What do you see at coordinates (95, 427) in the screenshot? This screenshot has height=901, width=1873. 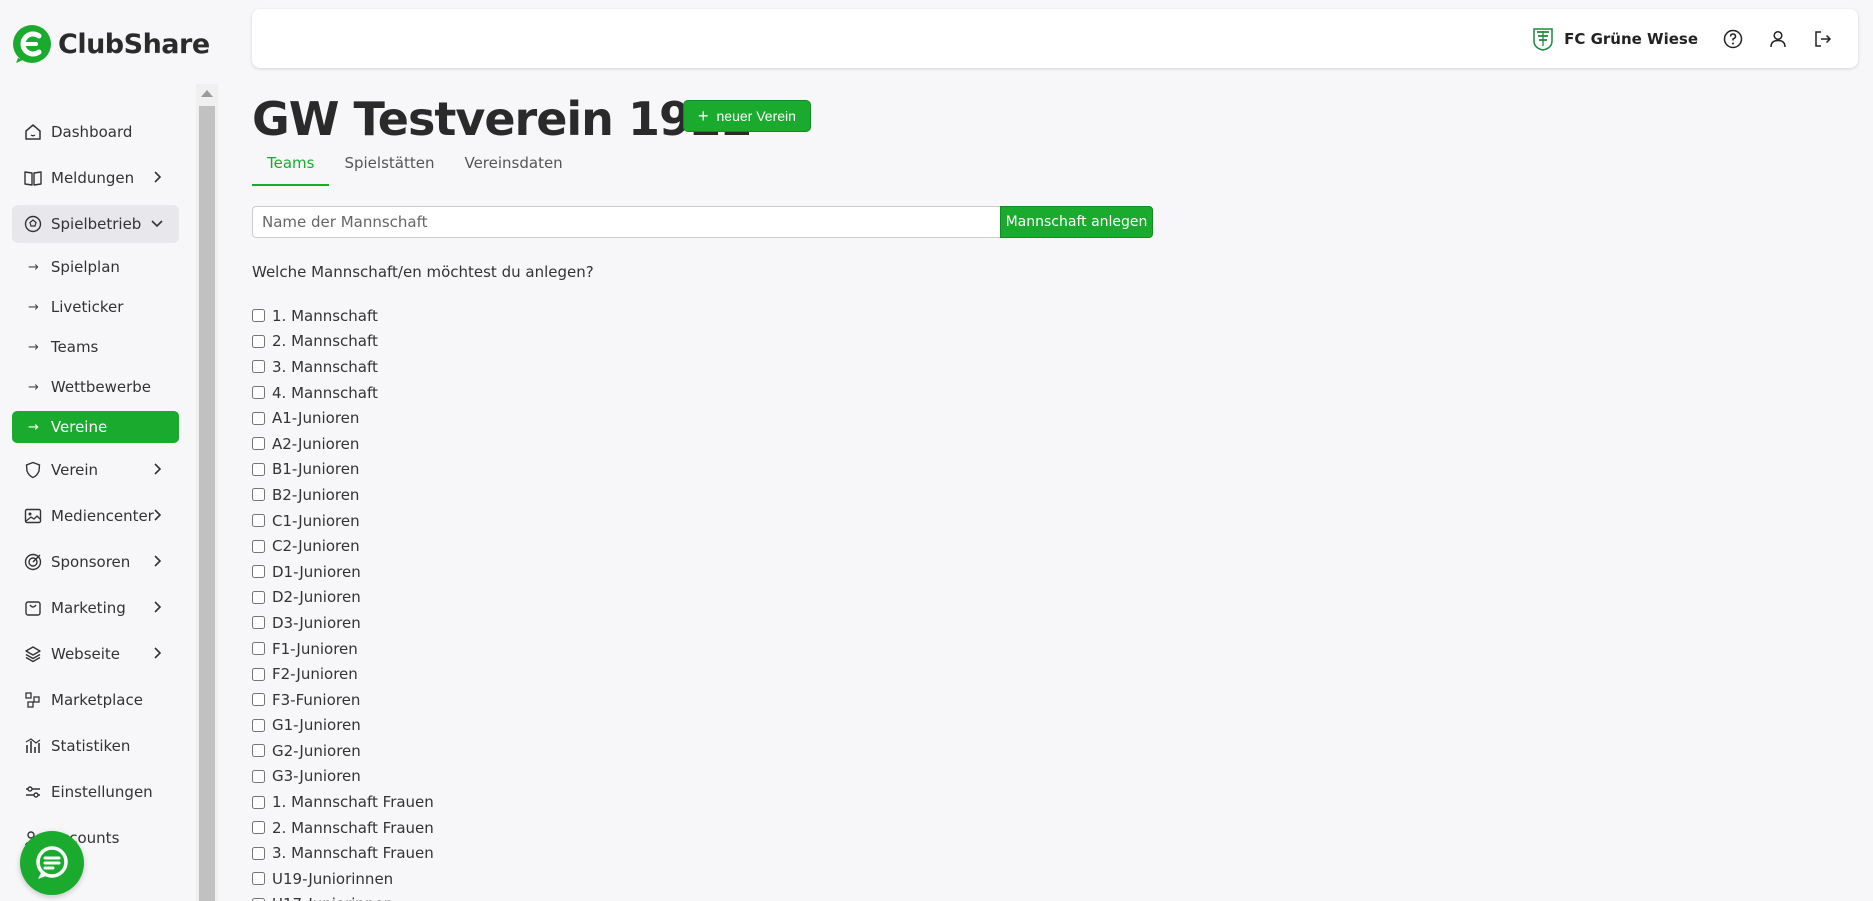 I see `nav-sub-vereine: → Vereine` at bounding box center [95, 427].